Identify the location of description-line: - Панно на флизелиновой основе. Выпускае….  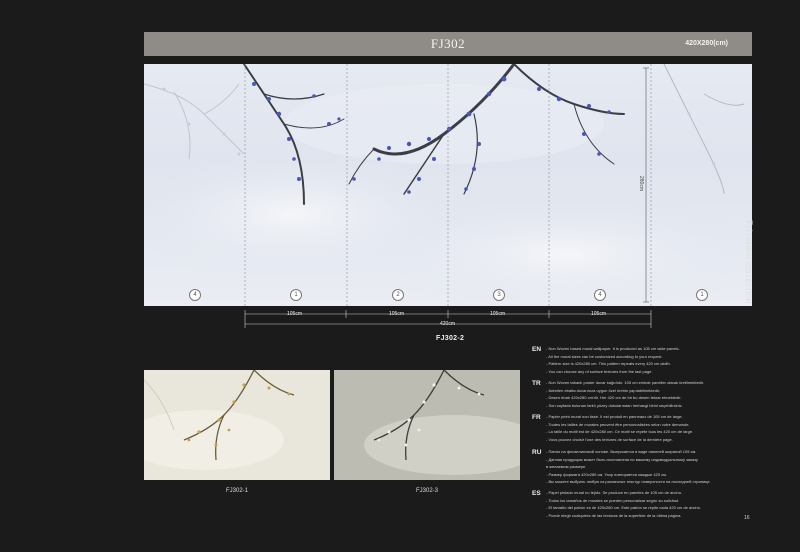
(621, 451).